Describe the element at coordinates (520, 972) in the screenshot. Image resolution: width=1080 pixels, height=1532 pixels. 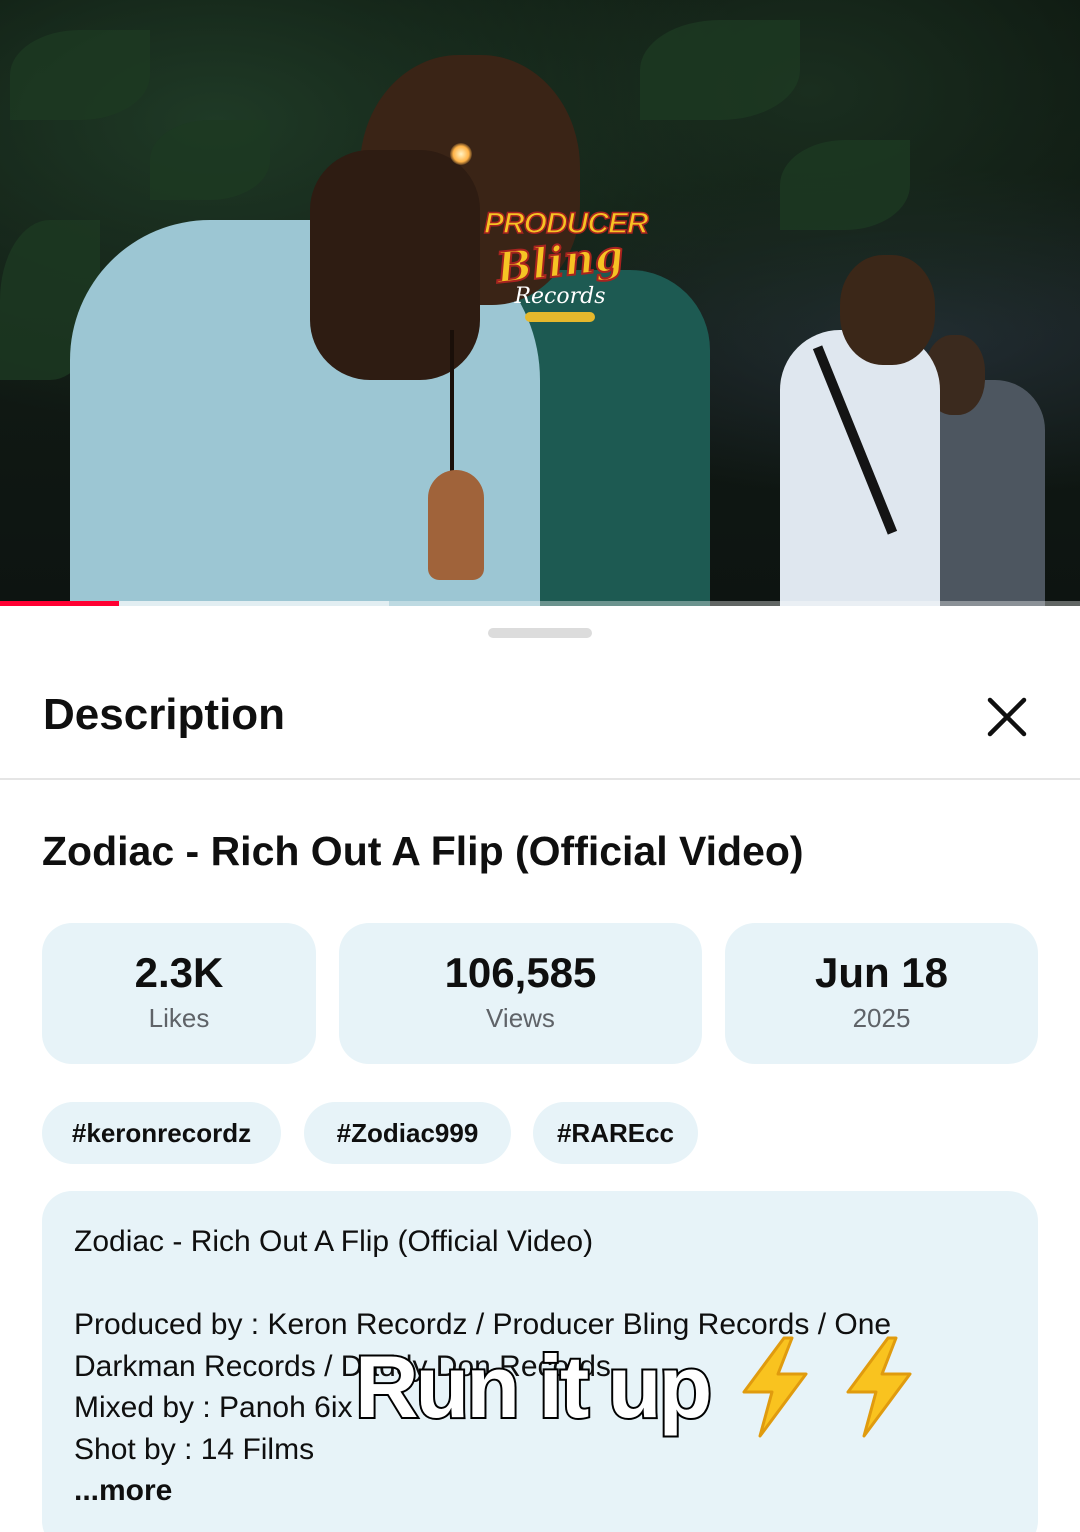
I see `stat-value: 106,585` at that location.